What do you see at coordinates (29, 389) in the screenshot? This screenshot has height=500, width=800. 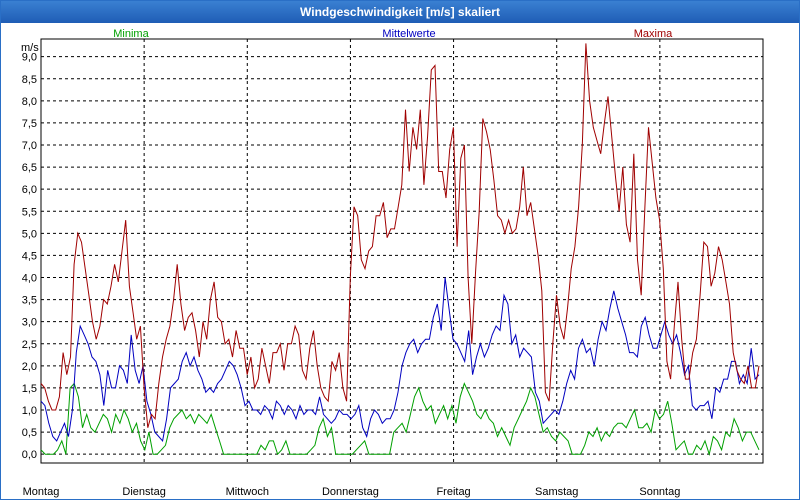 I see `y-tick-label: 1,5` at bounding box center [29, 389].